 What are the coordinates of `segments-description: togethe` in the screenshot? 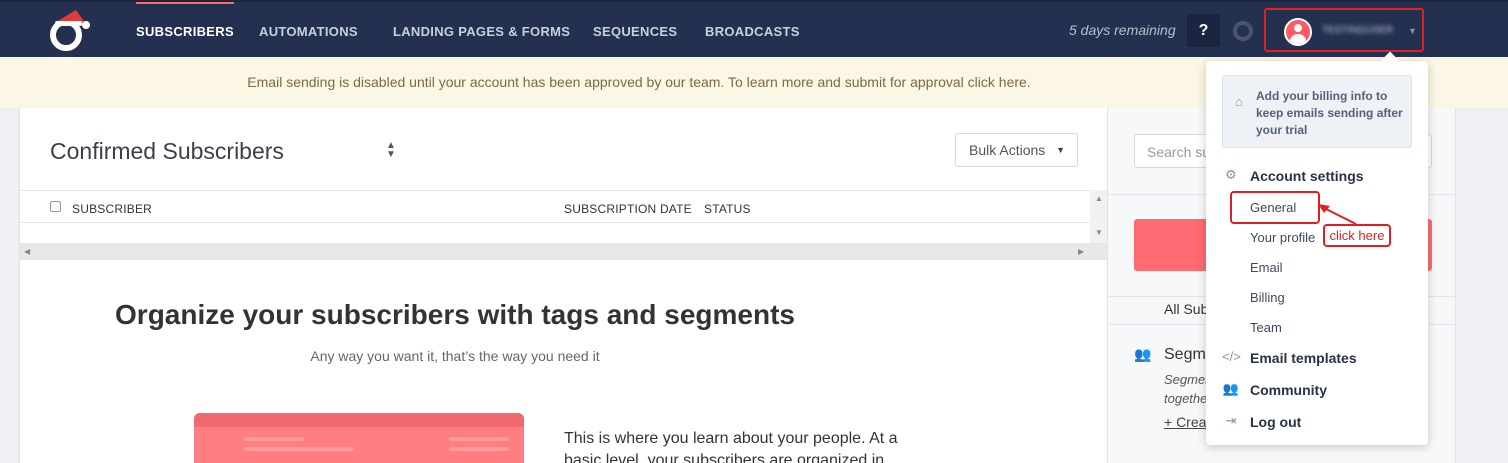 It's located at (1186, 398).